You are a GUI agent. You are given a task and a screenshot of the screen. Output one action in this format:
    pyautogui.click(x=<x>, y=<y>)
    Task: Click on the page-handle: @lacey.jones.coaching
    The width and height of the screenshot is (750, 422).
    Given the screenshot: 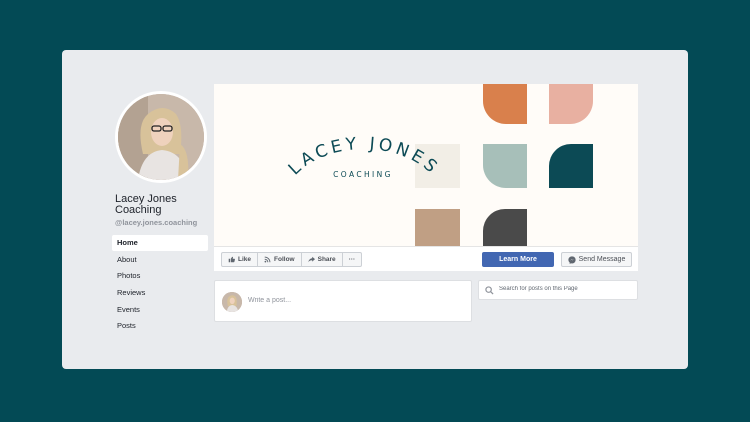 What is the action you would take?
    pyautogui.click(x=156, y=222)
    